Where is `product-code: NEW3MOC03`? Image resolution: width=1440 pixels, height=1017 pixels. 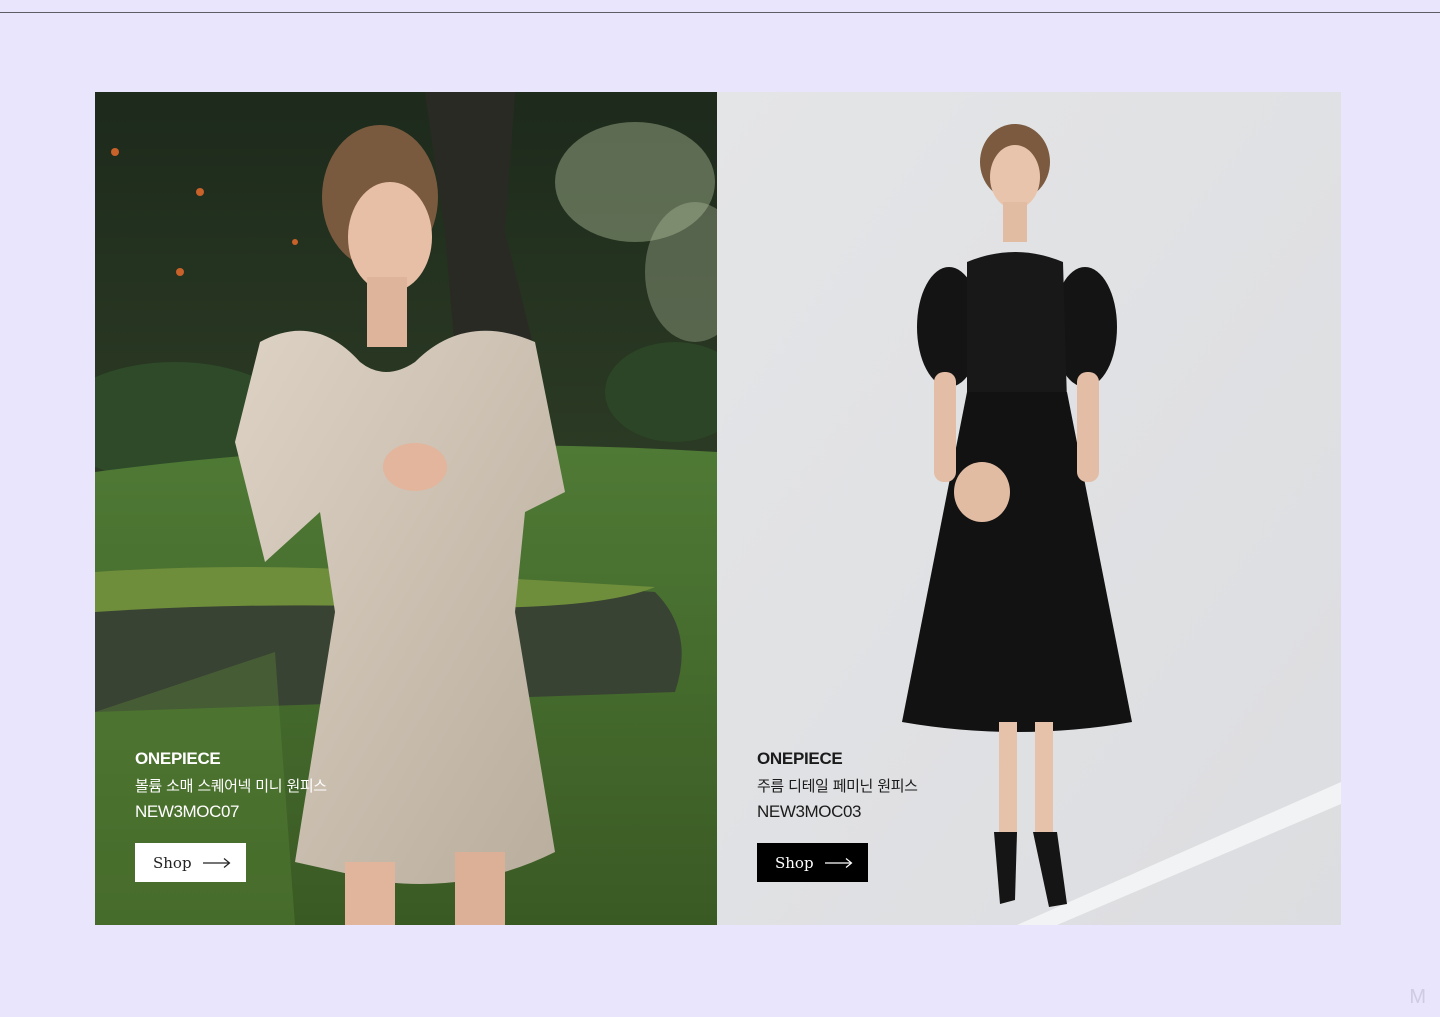
product-code: NEW3MOC03 is located at coordinates (809, 811).